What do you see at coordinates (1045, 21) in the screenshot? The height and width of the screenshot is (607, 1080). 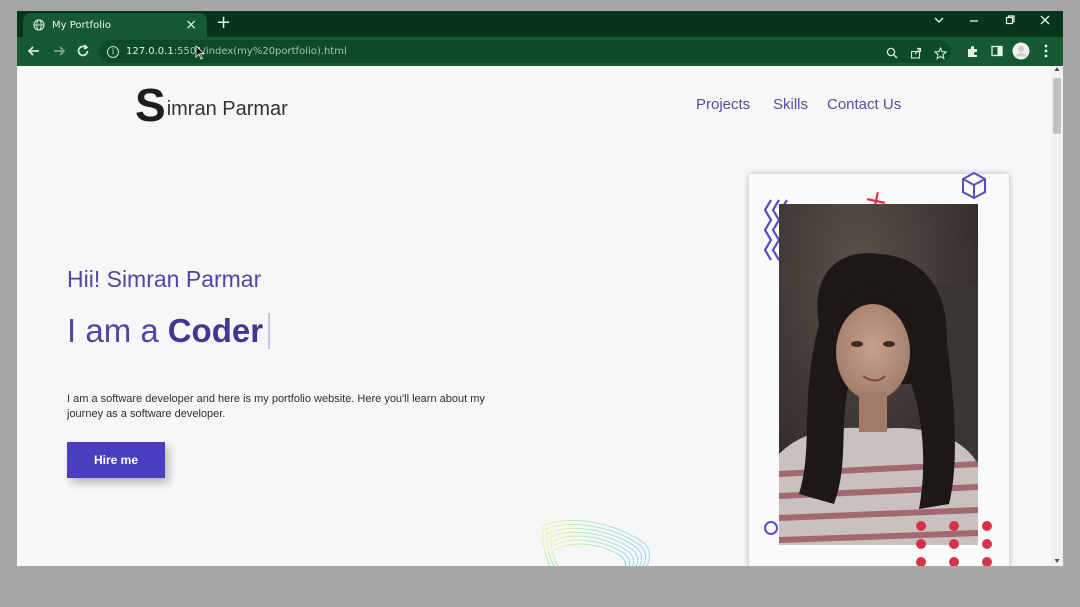 I see `close-icon` at bounding box center [1045, 21].